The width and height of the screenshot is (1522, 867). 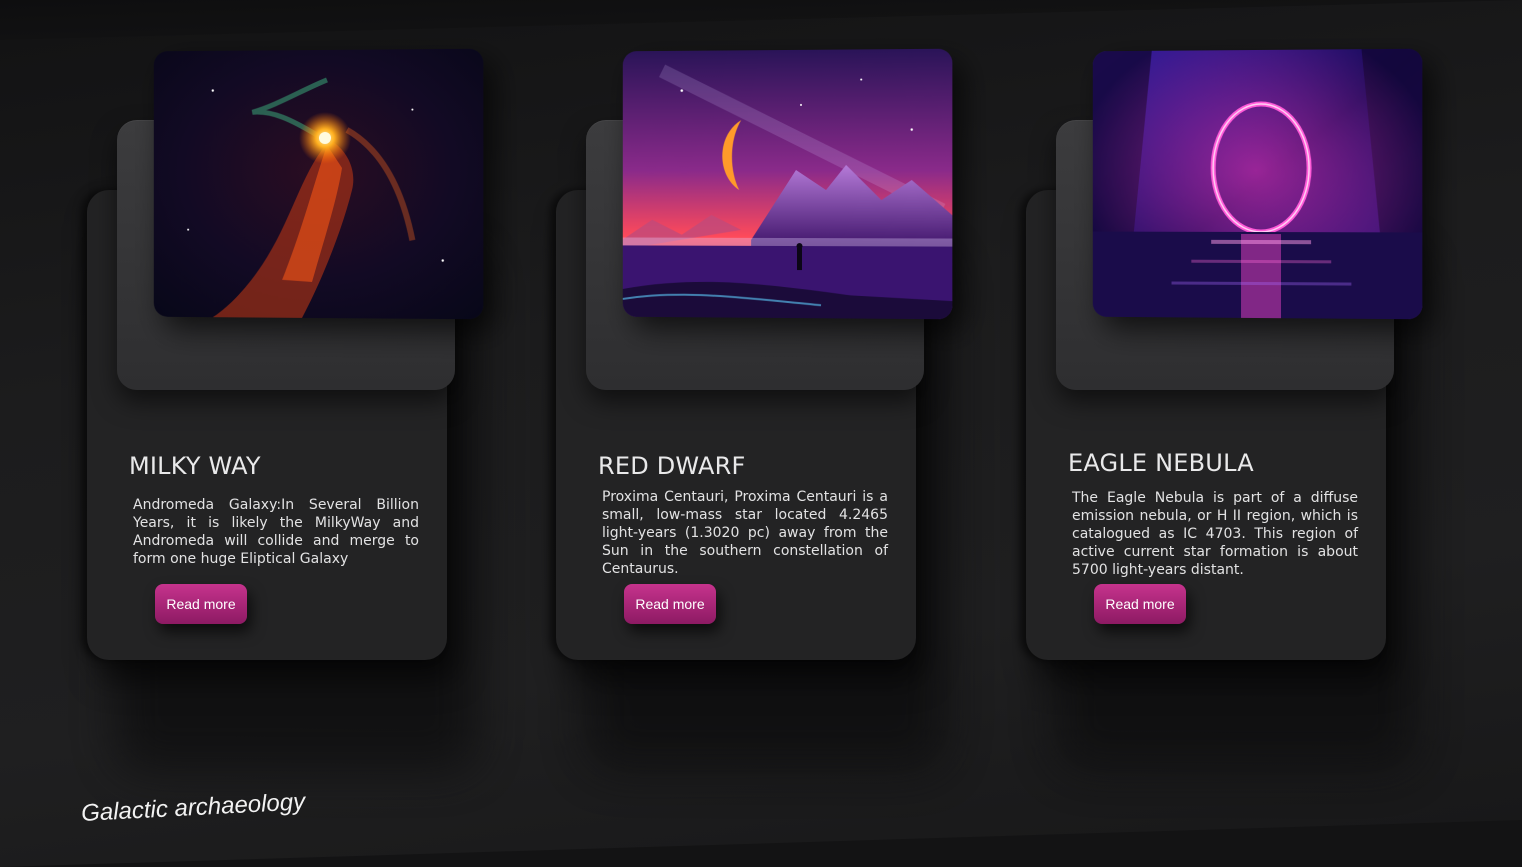 What do you see at coordinates (672, 466) in the screenshot?
I see `card-title: RED DWARF` at bounding box center [672, 466].